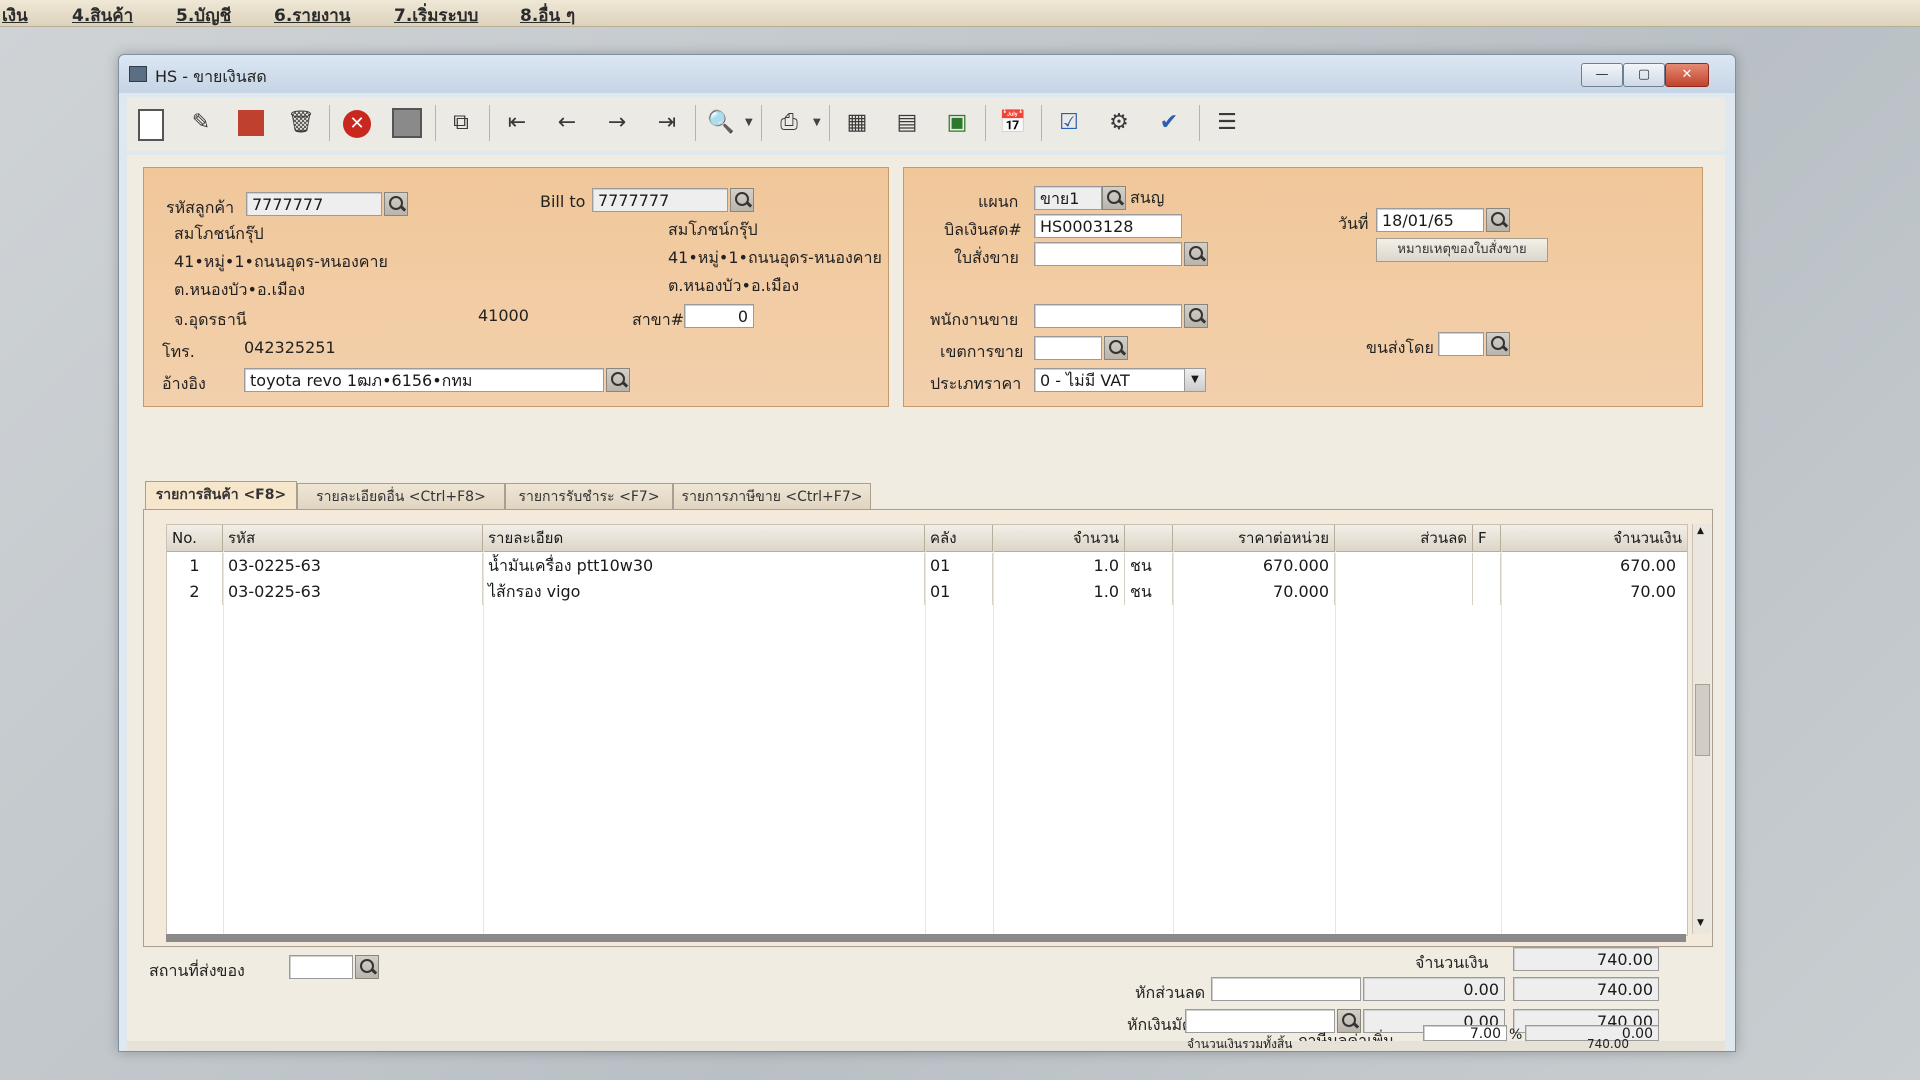 The image size is (1920, 1080). What do you see at coordinates (1114, 198) in the screenshot?
I see `department-search-button` at bounding box center [1114, 198].